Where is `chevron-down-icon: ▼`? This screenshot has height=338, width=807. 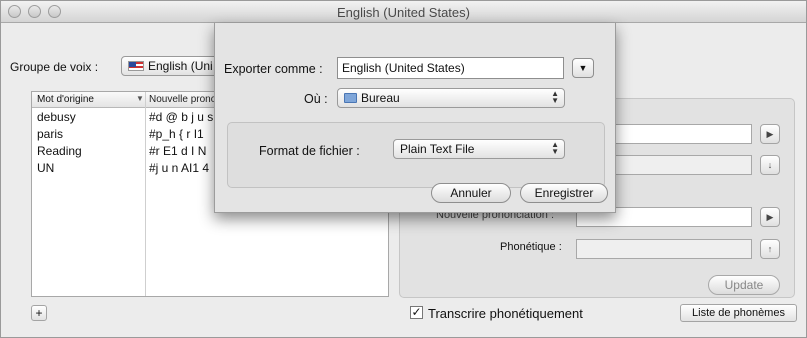
chevron-down-icon: ▼ is located at coordinates (583, 68).